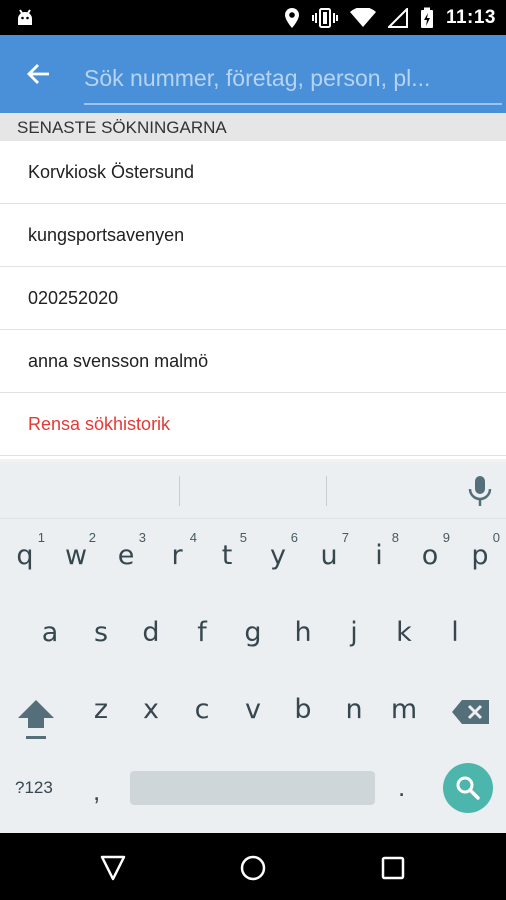  Describe the element at coordinates (253, 490) in the screenshot. I see `suggestion-strip` at that location.